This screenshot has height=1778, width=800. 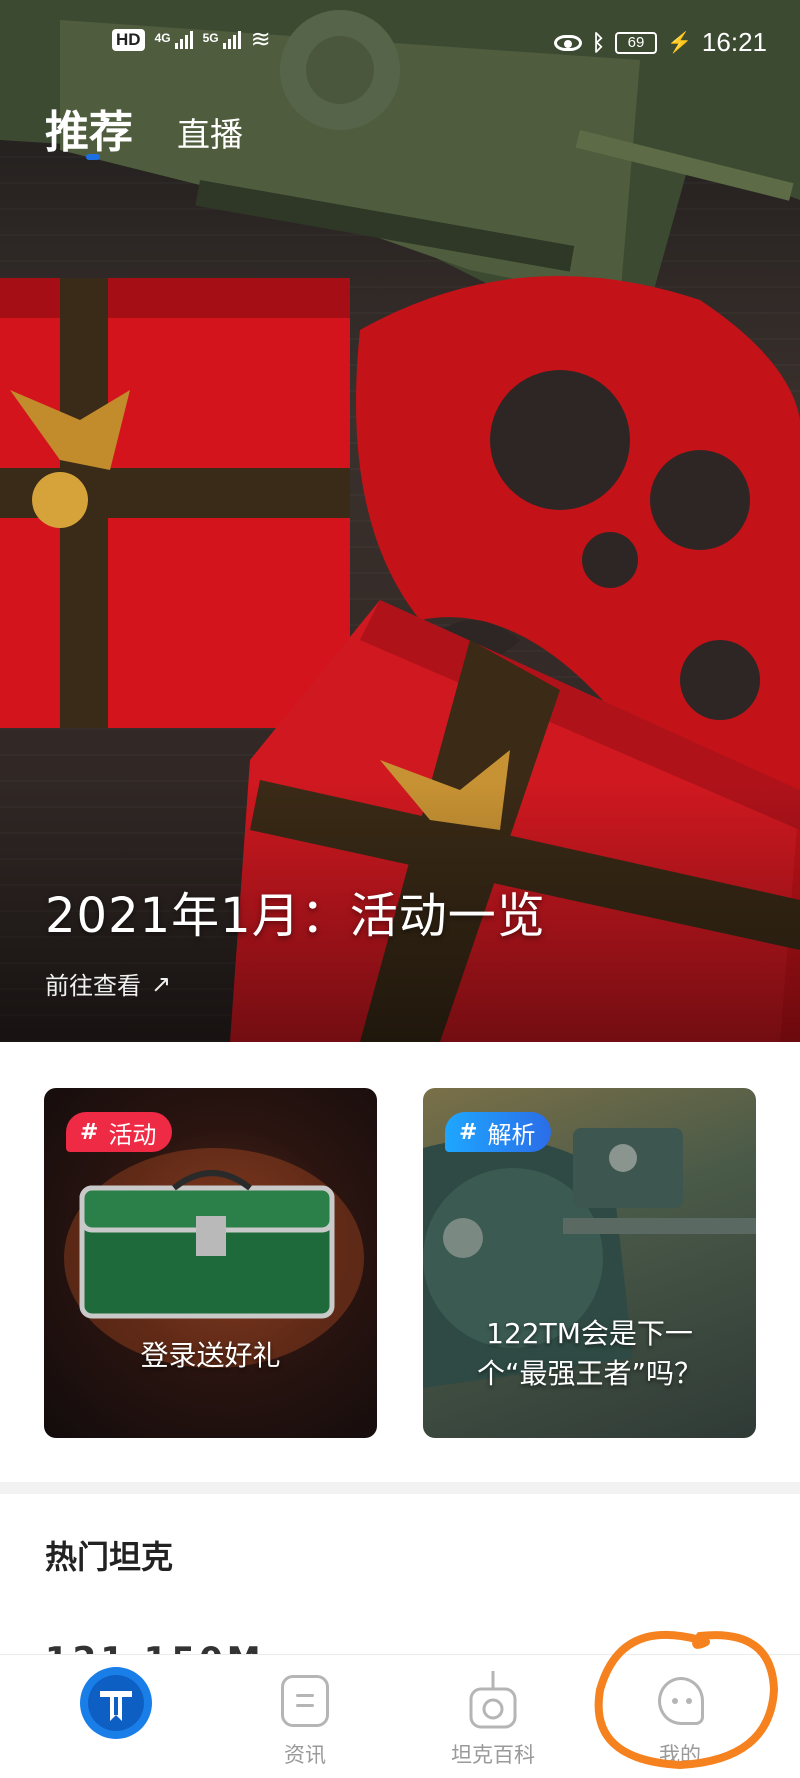 What do you see at coordinates (210, 1263) in the screenshot?
I see `event-card: # 活动 登录送好礼` at bounding box center [210, 1263].